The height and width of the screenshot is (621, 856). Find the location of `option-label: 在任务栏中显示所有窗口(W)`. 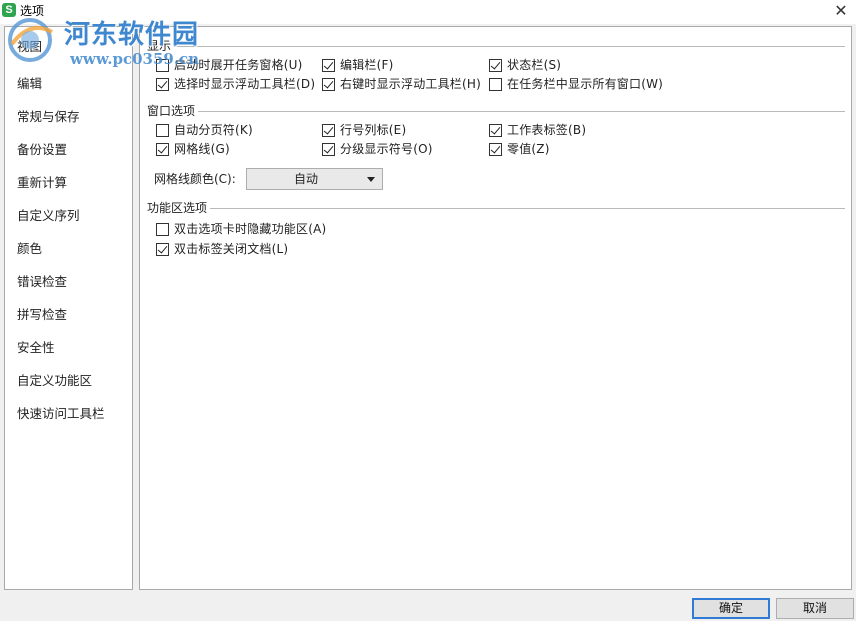

option-label: 在任务栏中显示所有窗口(W) is located at coordinates (585, 84).